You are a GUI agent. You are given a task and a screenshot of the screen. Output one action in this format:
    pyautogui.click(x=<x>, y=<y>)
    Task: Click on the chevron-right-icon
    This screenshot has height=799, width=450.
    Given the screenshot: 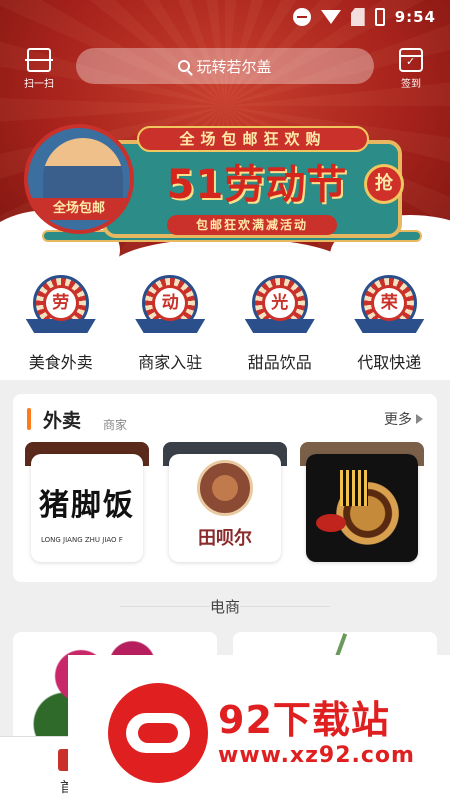 What is the action you would take?
    pyautogui.click(x=419, y=419)
    